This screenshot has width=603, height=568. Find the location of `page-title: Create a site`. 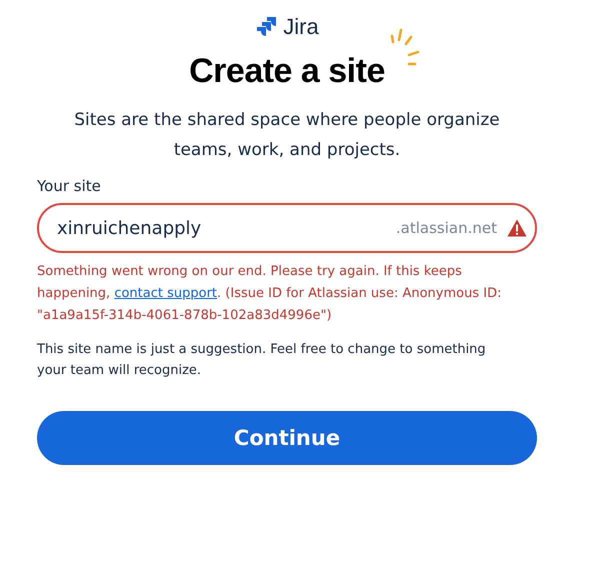

page-title: Create a site is located at coordinates (287, 71).